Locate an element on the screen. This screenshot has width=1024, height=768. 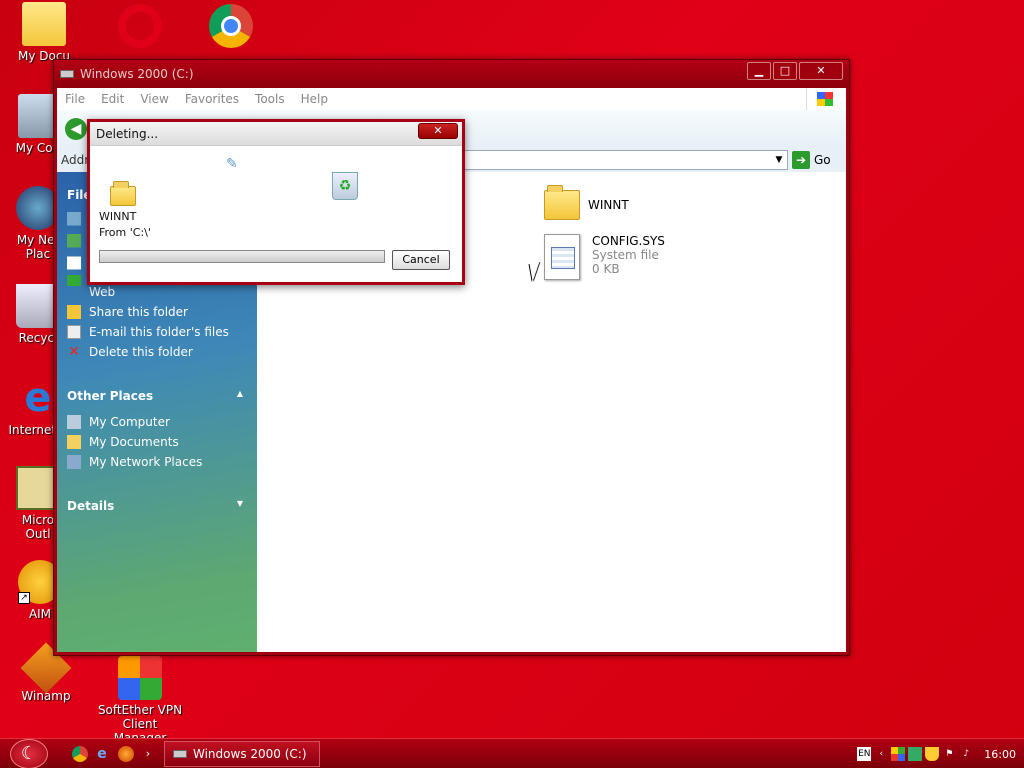
menu-edit: Edit is located at coordinates (112, 99).